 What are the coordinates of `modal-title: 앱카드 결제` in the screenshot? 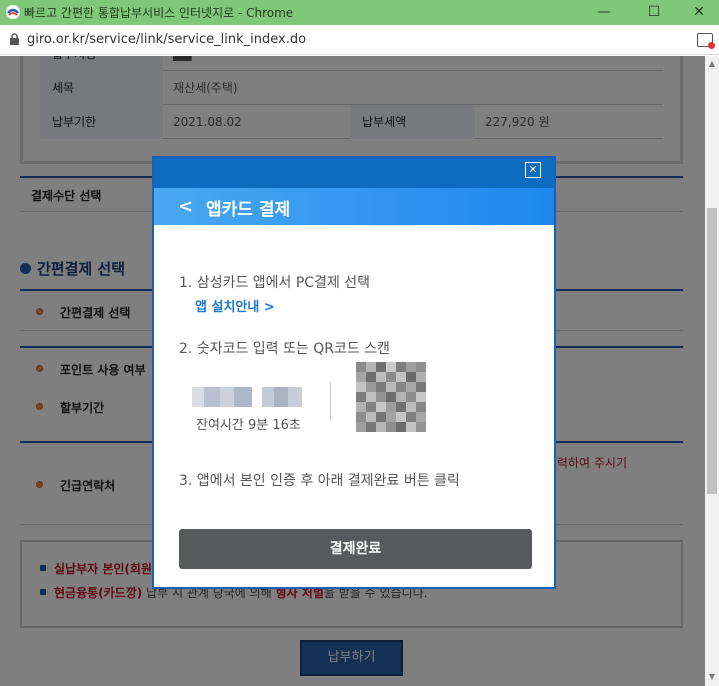 It's located at (248, 210).